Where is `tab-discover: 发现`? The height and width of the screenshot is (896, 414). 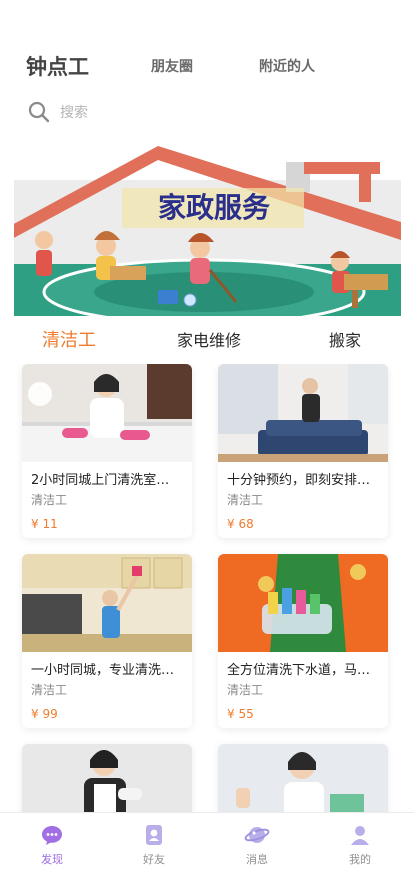 tab-discover: 发现 is located at coordinates (52, 845).